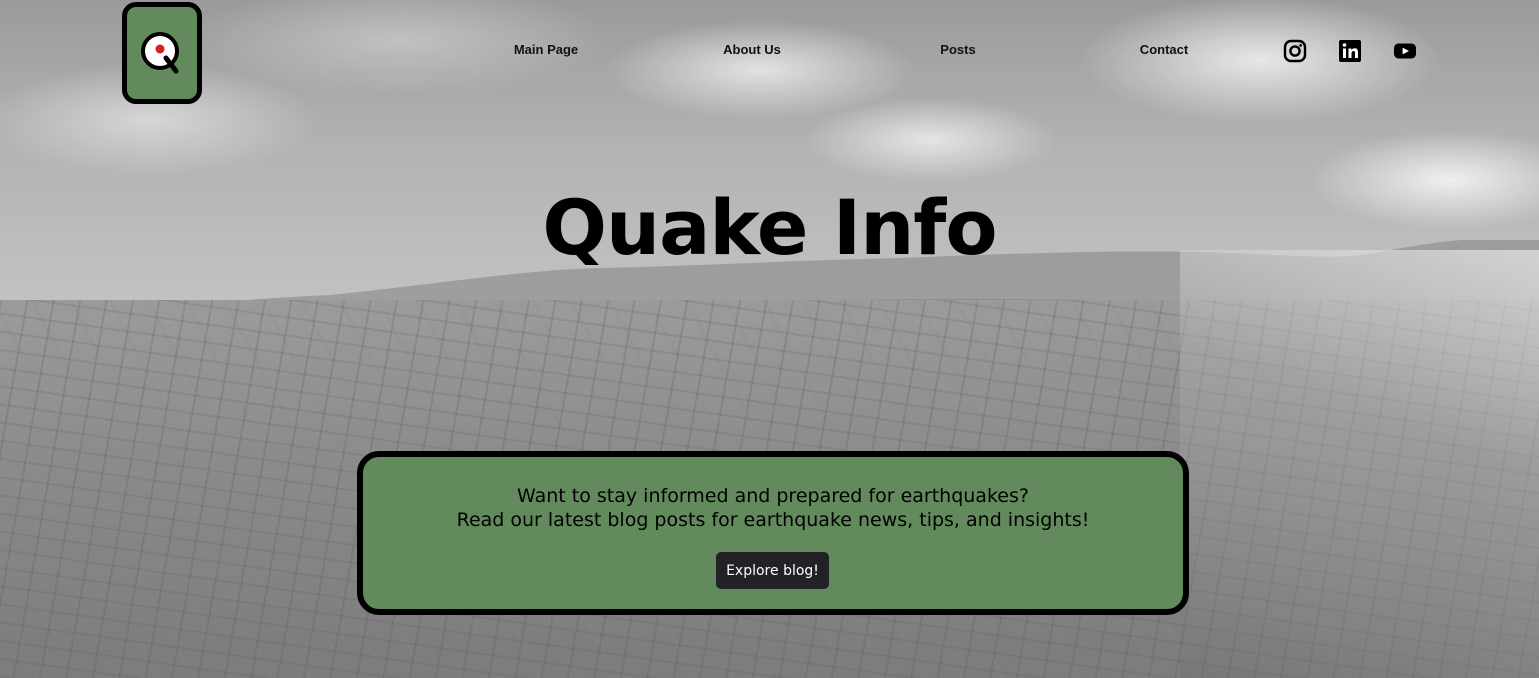 Image resolution: width=1539 pixels, height=678 pixels. I want to click on explore-blog-button: Explore blog!, so click(772, 570).